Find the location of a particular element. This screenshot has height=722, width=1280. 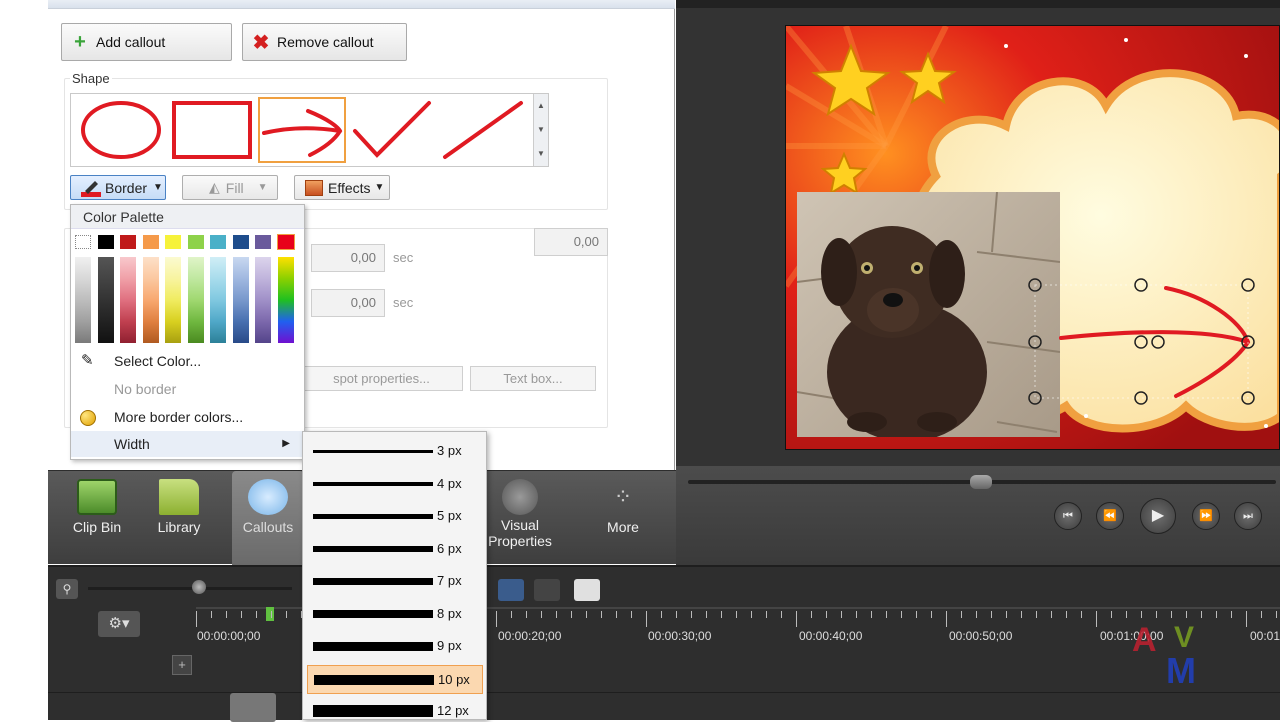

shape-arrow is located at coordinates (302, 130).